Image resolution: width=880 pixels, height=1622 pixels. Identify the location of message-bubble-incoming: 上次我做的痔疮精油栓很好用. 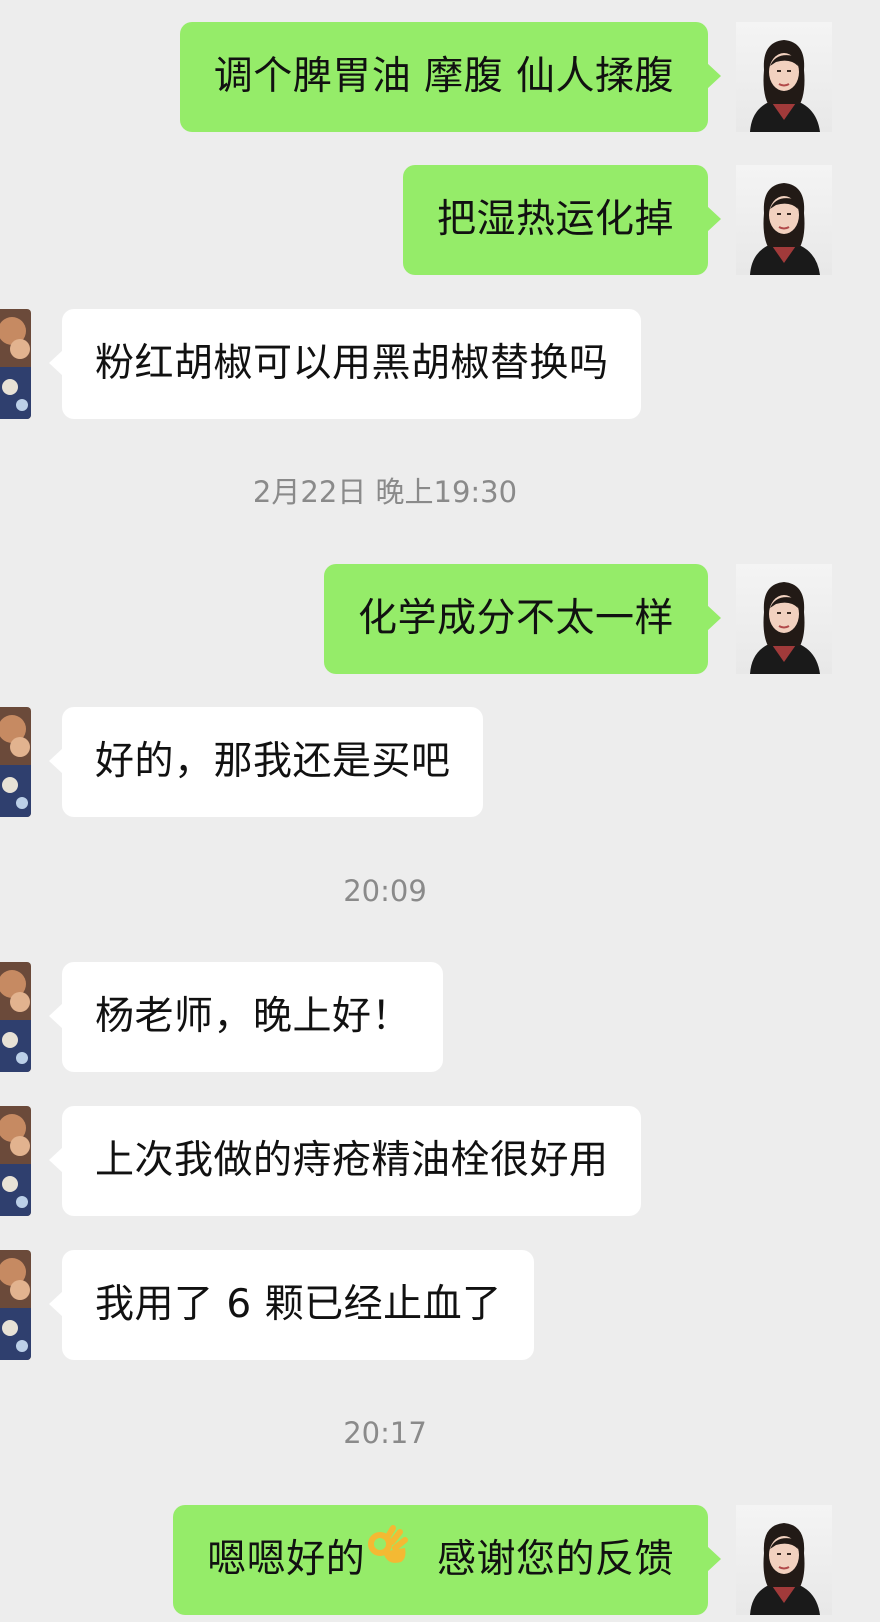
(345, 1161).